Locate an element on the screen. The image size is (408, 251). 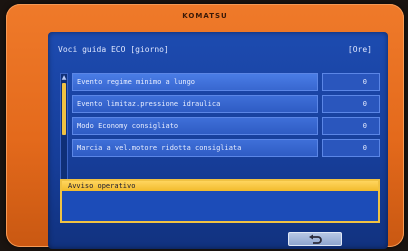
operational-notice-panel: Avviso operativo is located at coordinates (220, 201).